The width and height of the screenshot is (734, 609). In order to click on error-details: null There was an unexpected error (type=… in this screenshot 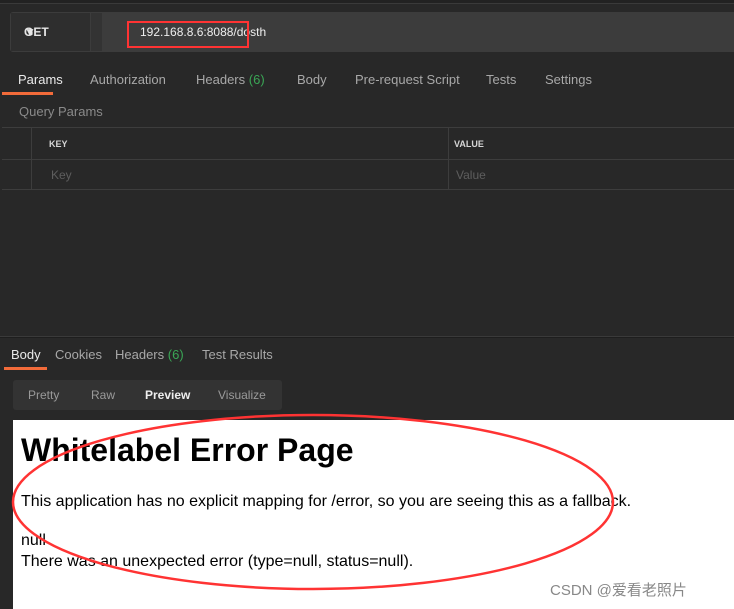, I will do `click(217, 551)`.